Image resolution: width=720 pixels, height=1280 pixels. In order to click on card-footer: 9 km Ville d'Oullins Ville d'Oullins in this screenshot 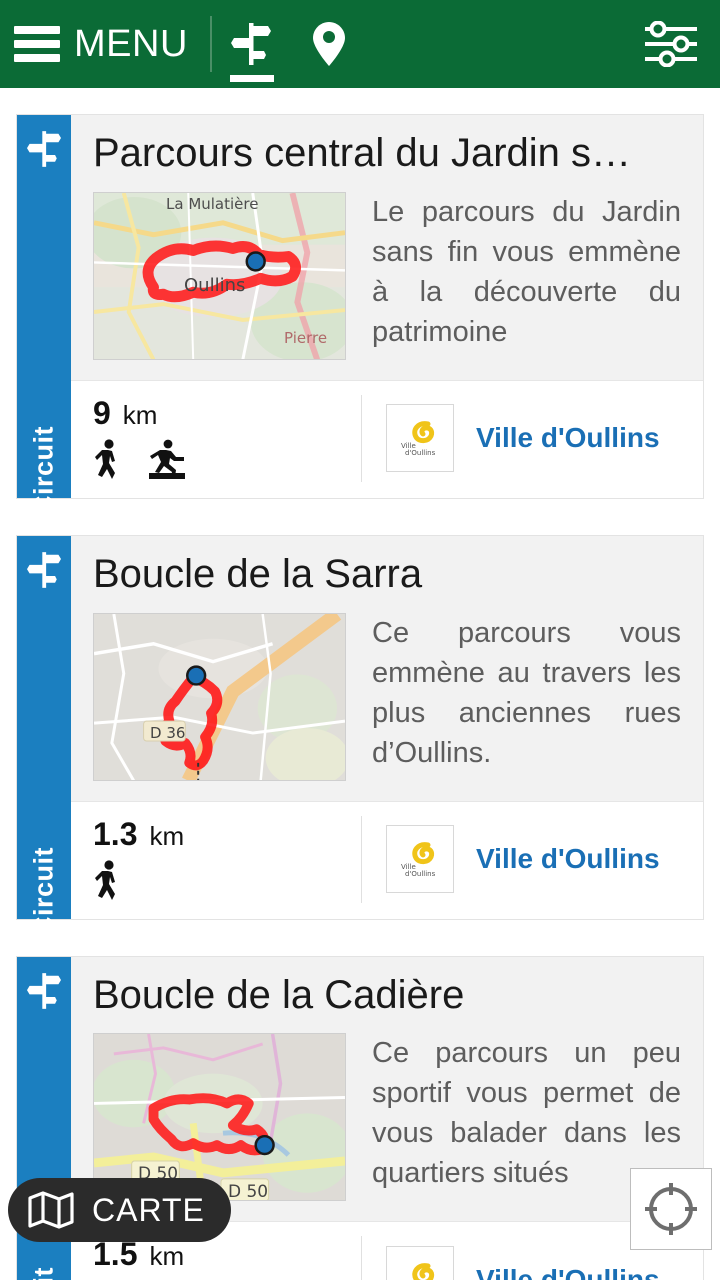, I will do `click(387, 438)`.